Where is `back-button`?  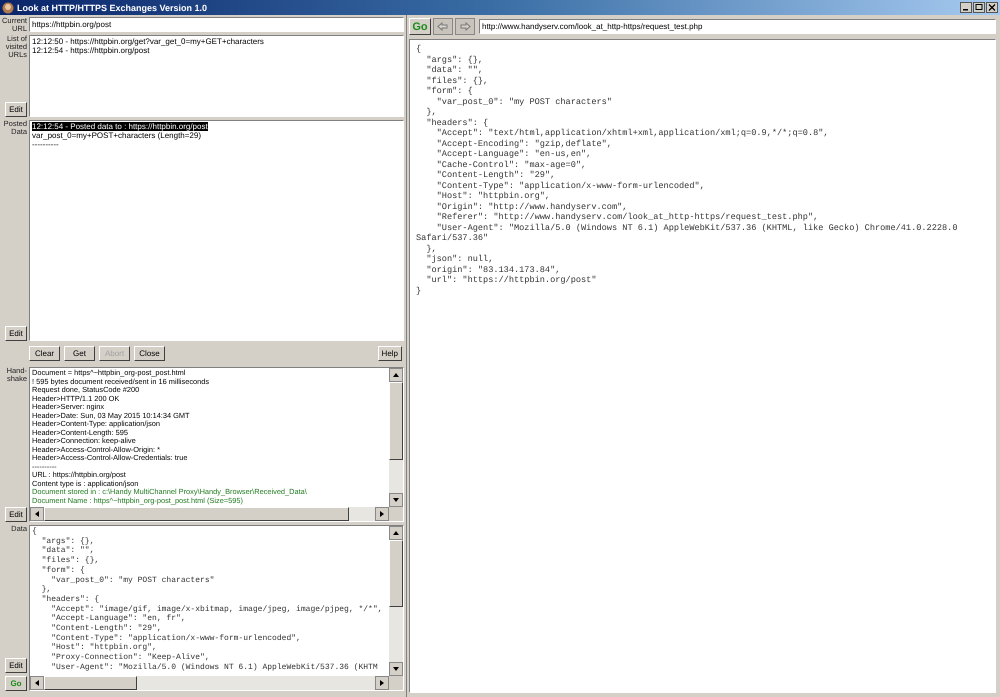
back-button is located at coordinates (443, 26).